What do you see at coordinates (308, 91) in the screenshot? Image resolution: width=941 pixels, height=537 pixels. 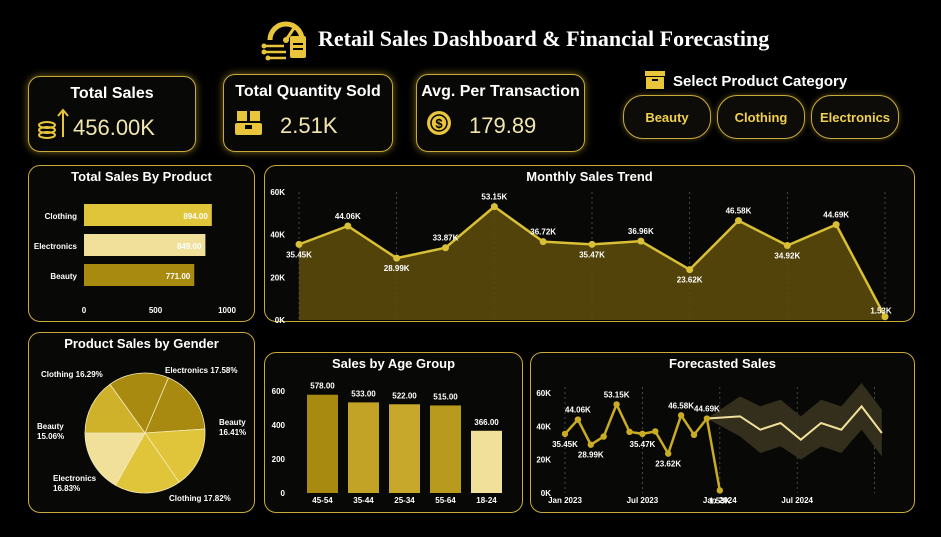 I see `kpi-label: Total Quantity Sold` at bounding box center [308, 91].